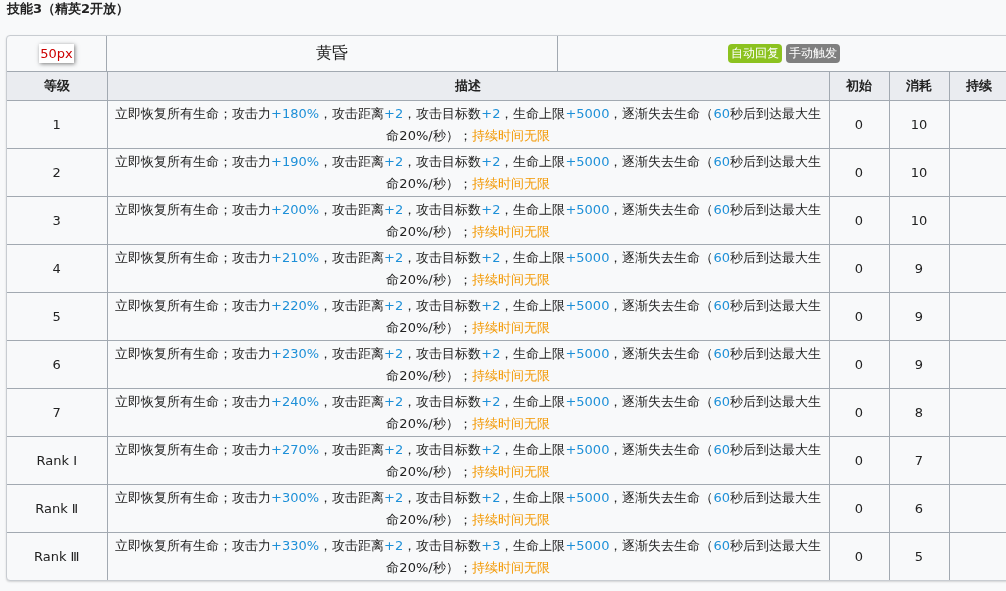  Describe the element at coordinates (68, 9) in the screenshot. I see `section-heading: 技能3（精英2开放）` at that location.